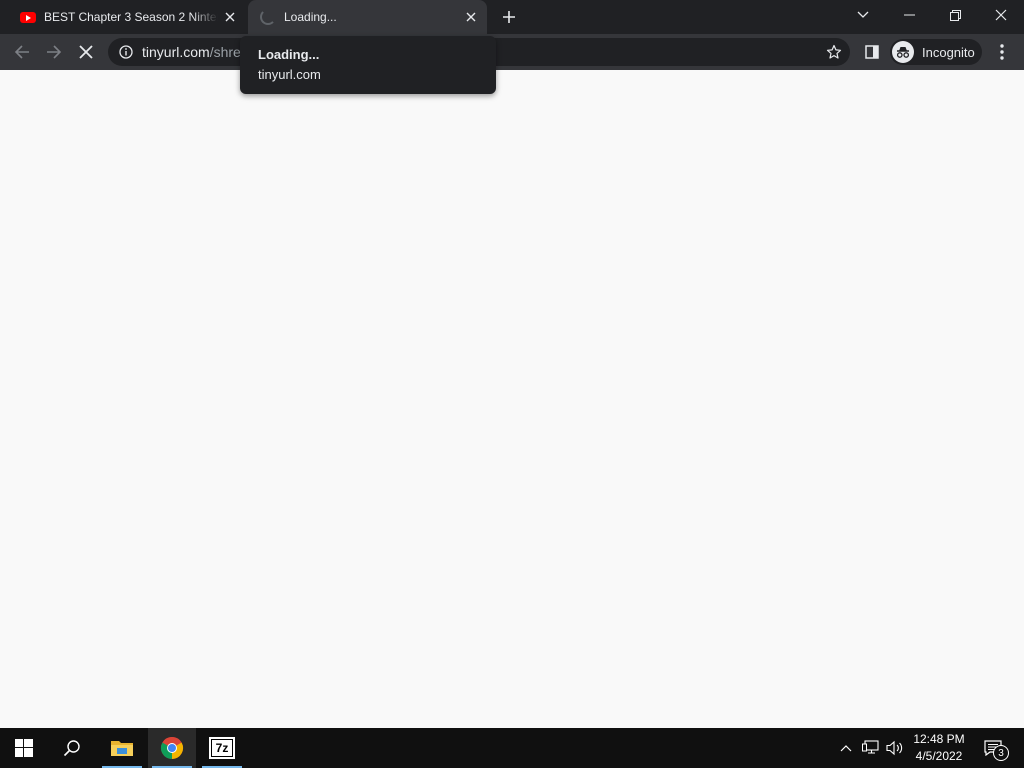 The width and height of the screenshot is (1024, 768). I want to click on side-panel-icon, so click(872, 52).